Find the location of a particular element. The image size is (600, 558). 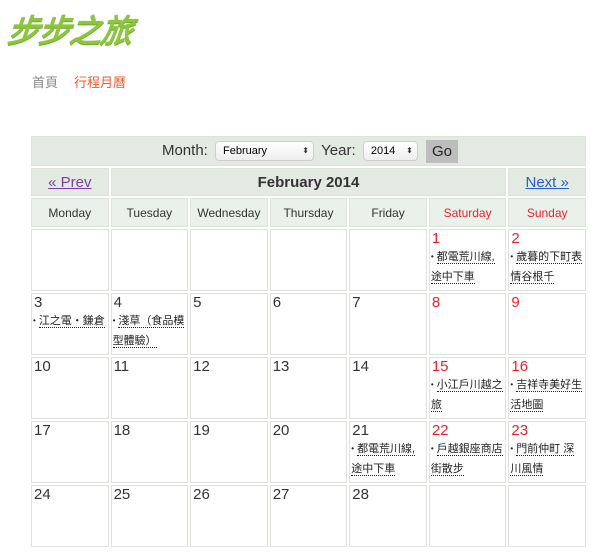

weekday-header-tuesday: Tuesday is located at coordinates (149, 212).